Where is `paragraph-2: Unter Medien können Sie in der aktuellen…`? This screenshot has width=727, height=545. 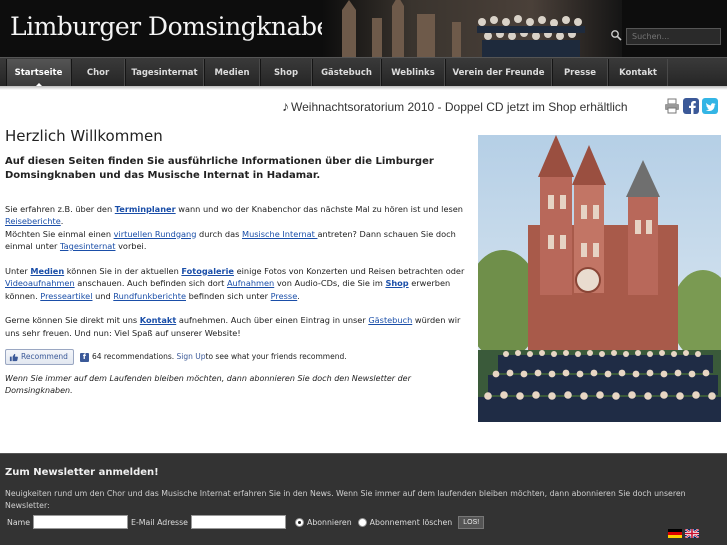 paragraph-2: Unter Medien können Sie in der aktuellen… is located at coordinates (237, 284).